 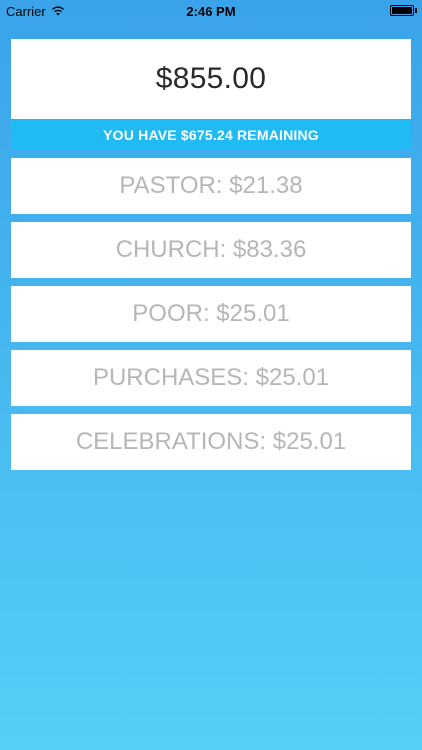 I want to click on category-label: PURCHASES: $25.01, so click(x=211, y=377).